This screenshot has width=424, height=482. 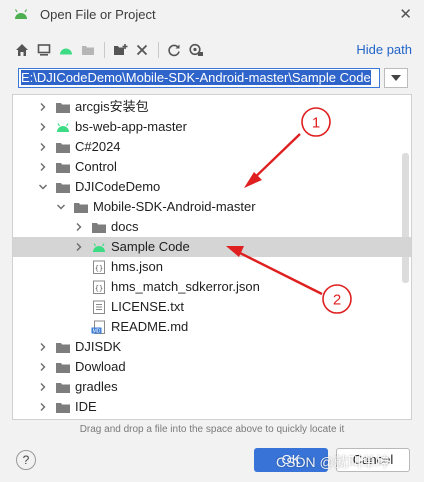 I want to click on tree-row-label: Dowload, so click(x=100, y=366).